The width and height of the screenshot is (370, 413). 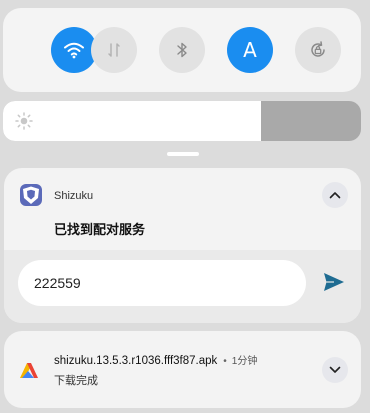 What do you see at coordinates (76, 381) in the screenshot?
I see `download-status: 下载完成` at bounding box center [76, 381].